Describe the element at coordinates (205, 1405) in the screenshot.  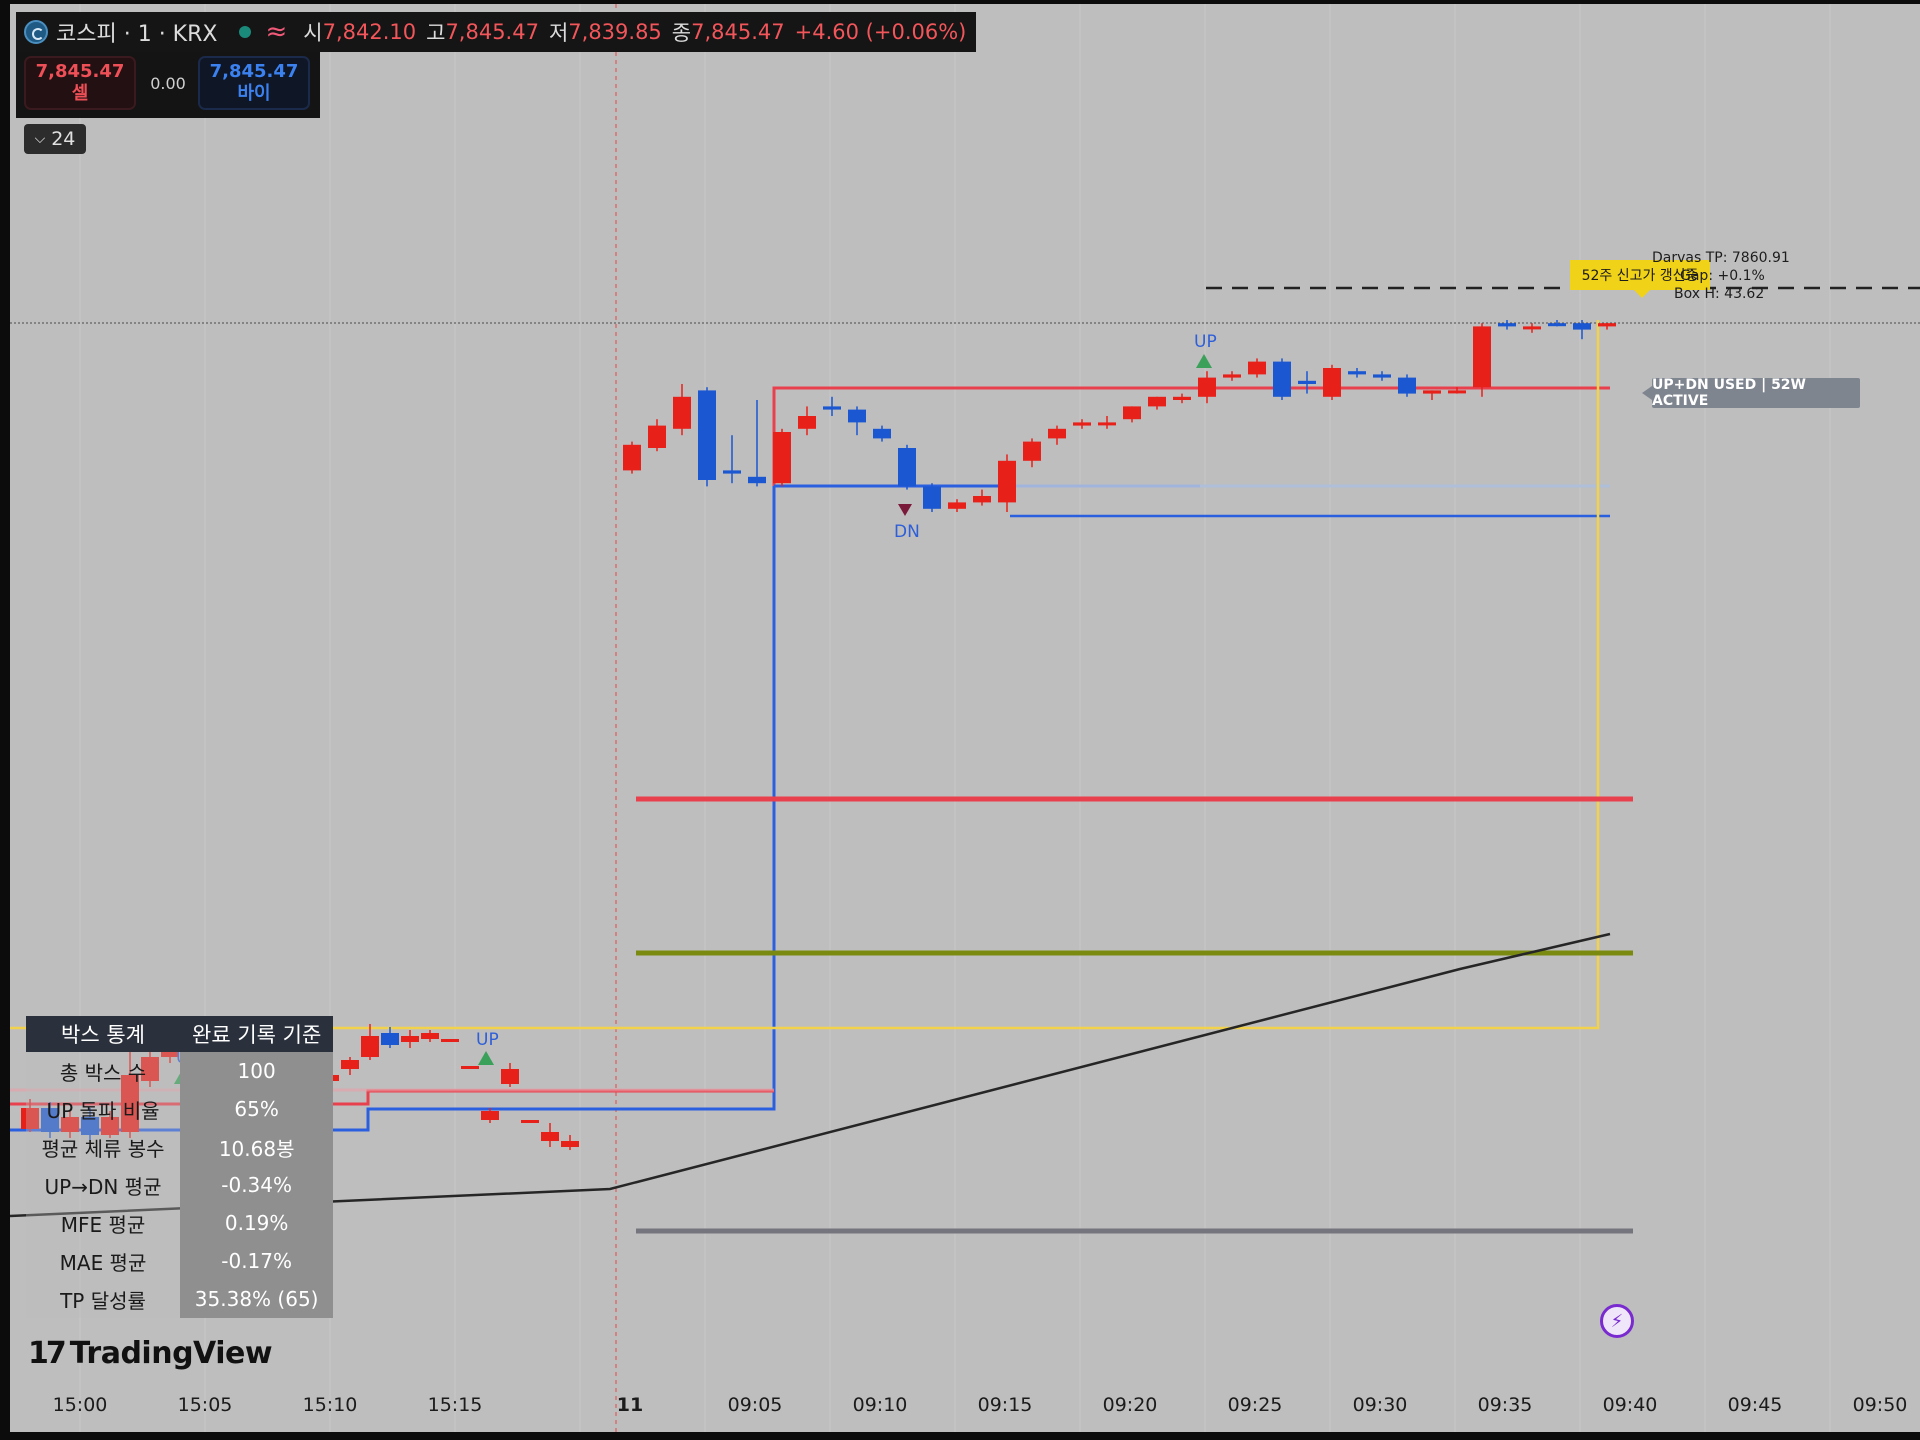
I see `time-tick: 15:05` at that location.